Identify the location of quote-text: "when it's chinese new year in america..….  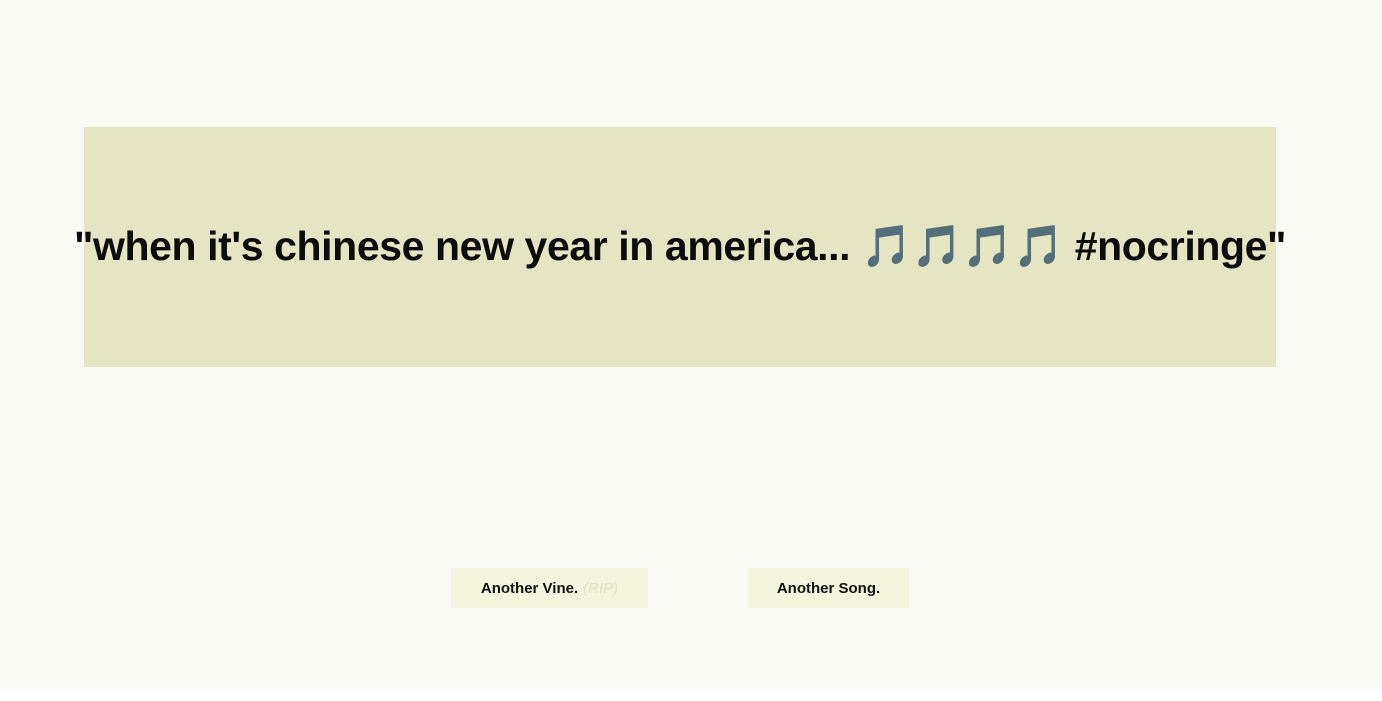
(680, 246).